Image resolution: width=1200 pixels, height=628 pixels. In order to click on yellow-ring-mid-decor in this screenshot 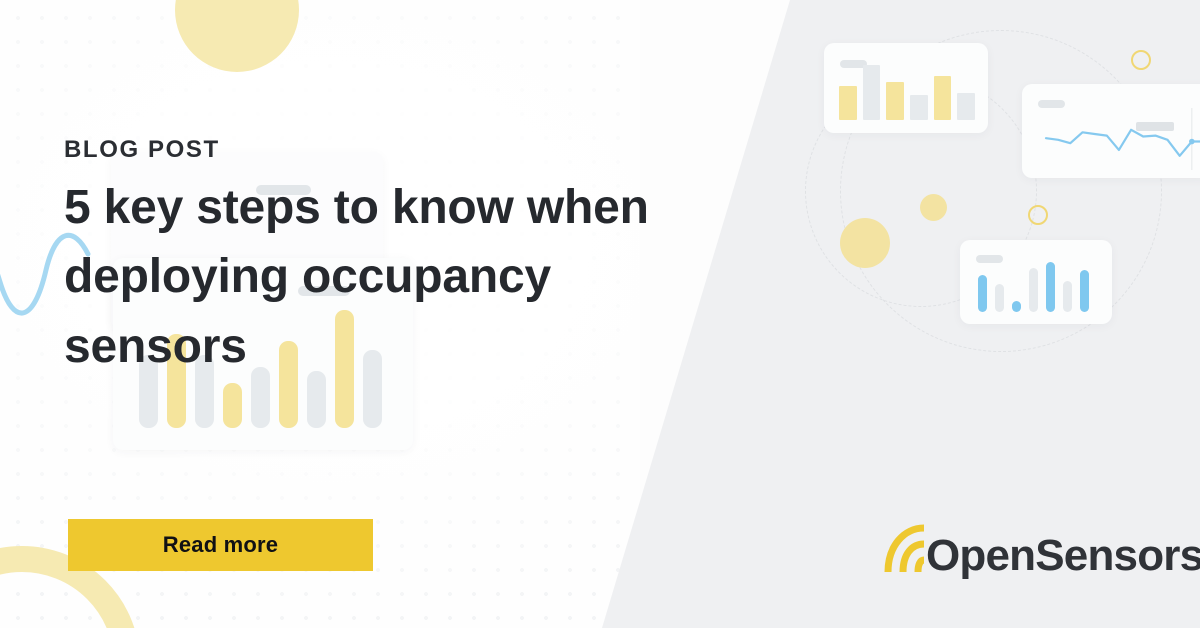, I will do `click(1038, 215)`.